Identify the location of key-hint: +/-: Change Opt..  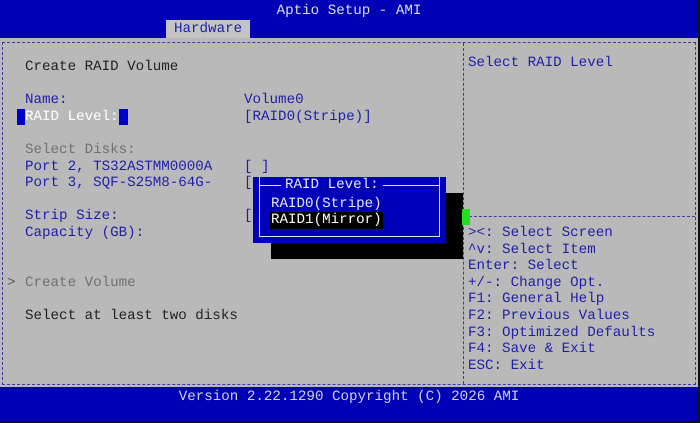
(536, 283).